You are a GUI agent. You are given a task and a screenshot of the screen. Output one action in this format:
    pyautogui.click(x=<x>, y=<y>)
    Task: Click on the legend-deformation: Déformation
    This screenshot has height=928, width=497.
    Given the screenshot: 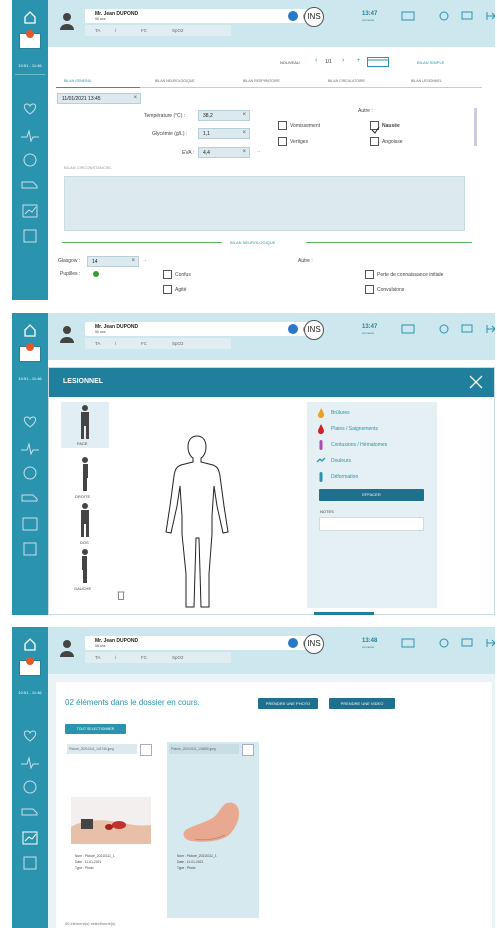 What is the action you would take?
    pyautogui.click(x=344, y=477)
    